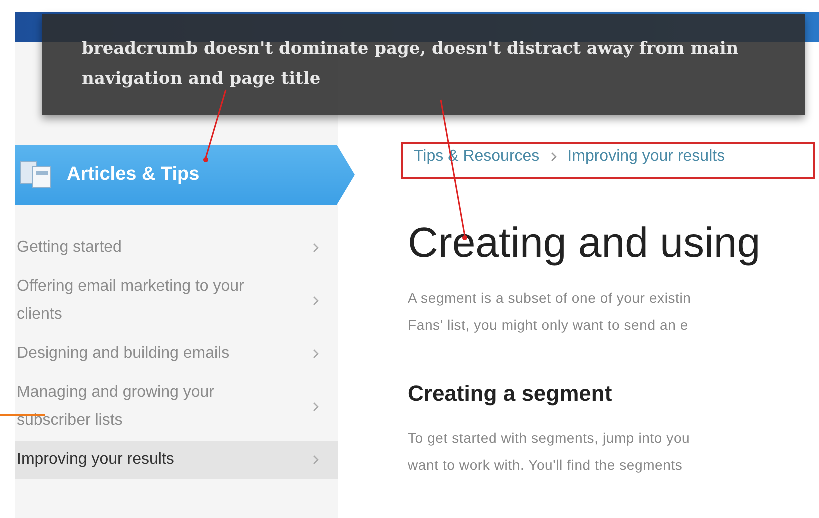 This screenshot has width=819, height=518. Describe the element at coordinates (176, 460) in the screenshot. I see `menu-item: Improving your results` at that location.